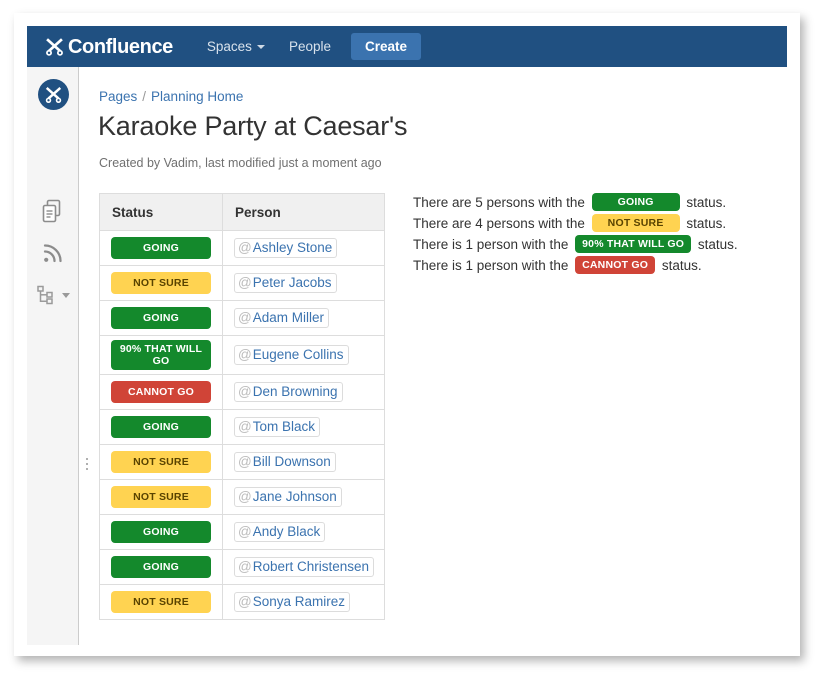 Image resolution: width=820 pixels, height=697 pixels. Describe the element at coordinates (53, 211) in the screenshot. I see `sidebar-item-pages` at that location.